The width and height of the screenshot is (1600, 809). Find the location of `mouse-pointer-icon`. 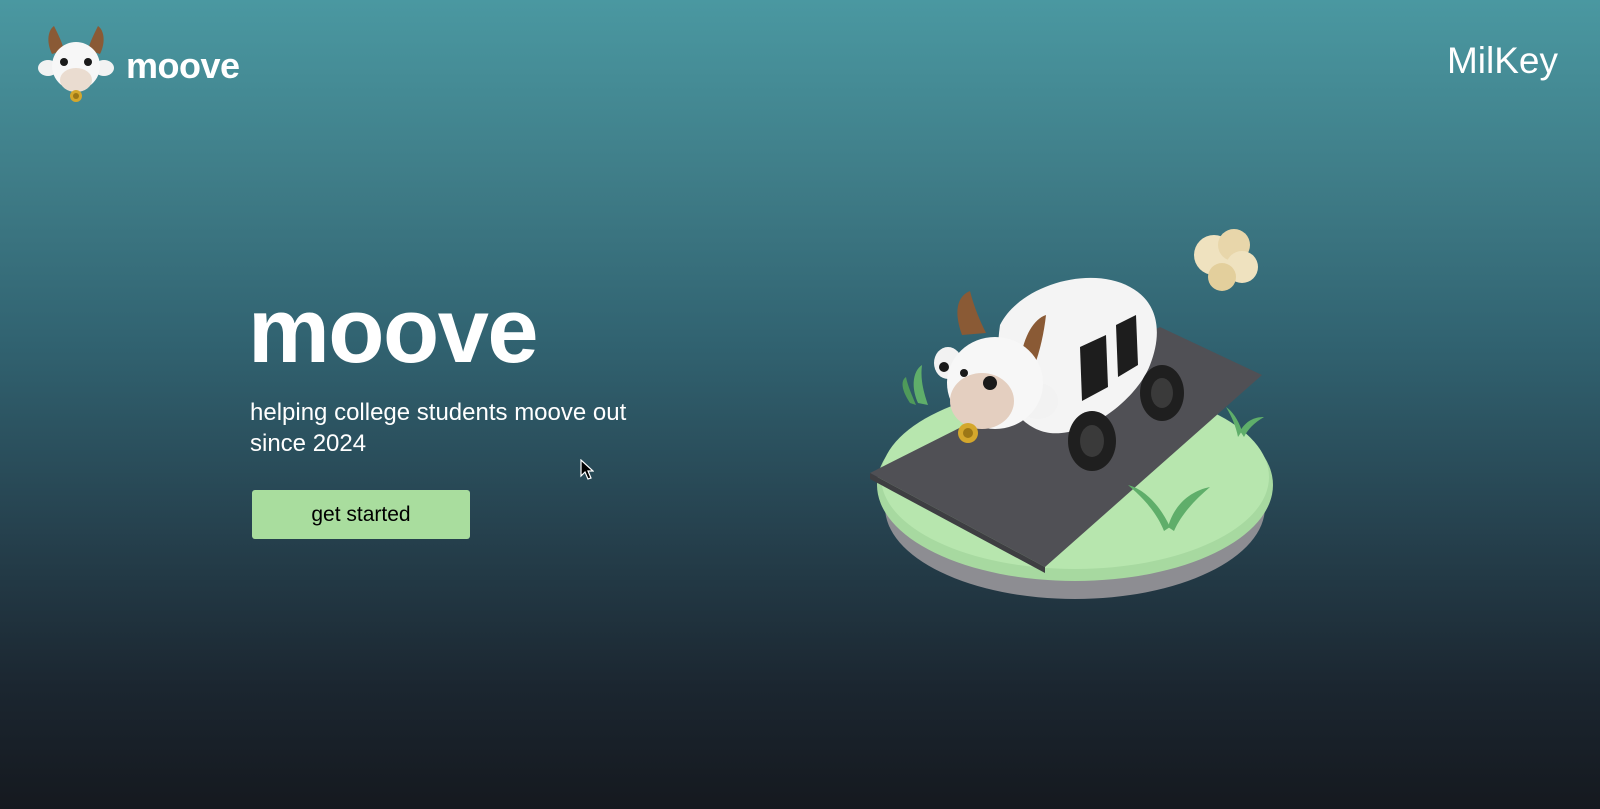

mouse-pointer-icon is located at coordinates (587, 469).